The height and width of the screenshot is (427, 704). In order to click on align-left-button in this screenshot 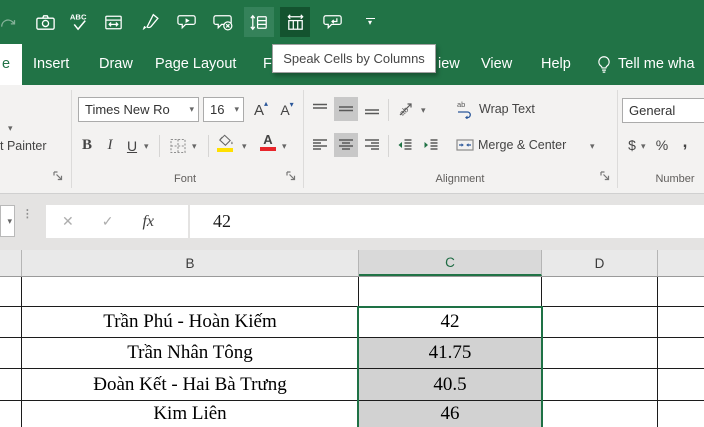, I will do `click(320, 145)`.